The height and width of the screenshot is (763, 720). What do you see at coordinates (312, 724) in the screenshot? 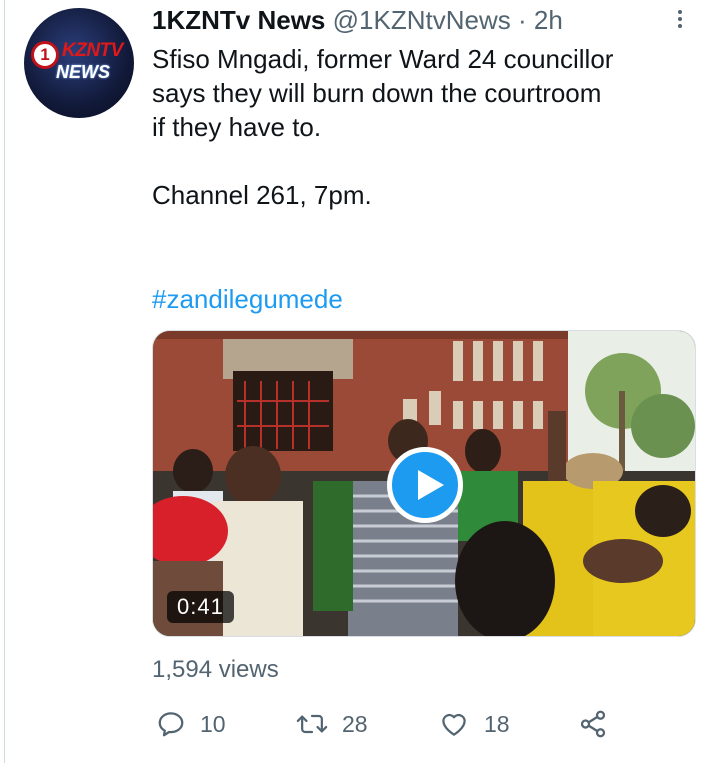
I see `retweet-icon` at bounding box center [312, 724].